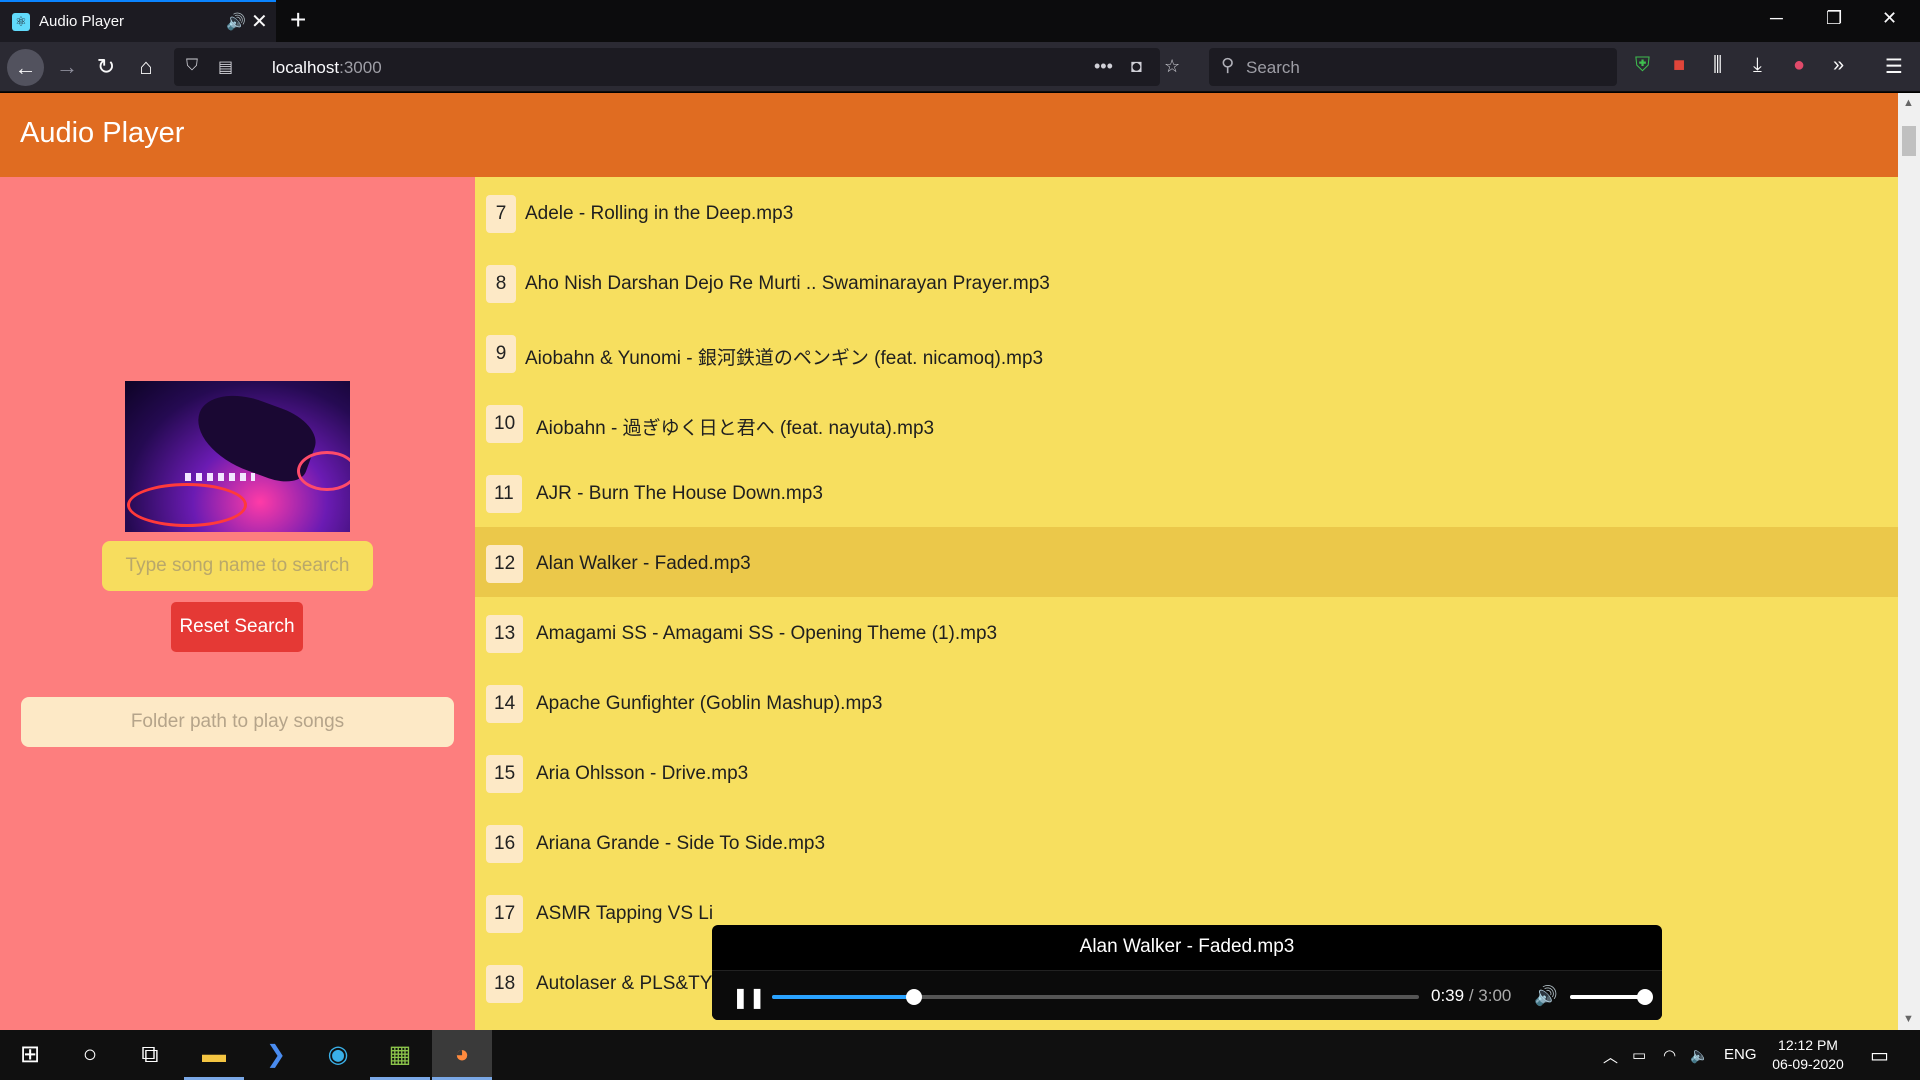 The width and height of the screenshot is (1920, 1080). What do you see at coordinates (1186, 702) in the screenshot?
I see `song-row: 14 Apache Gunfighter (Goblin Mashup).mp3` at bounding box center [1186, 702].